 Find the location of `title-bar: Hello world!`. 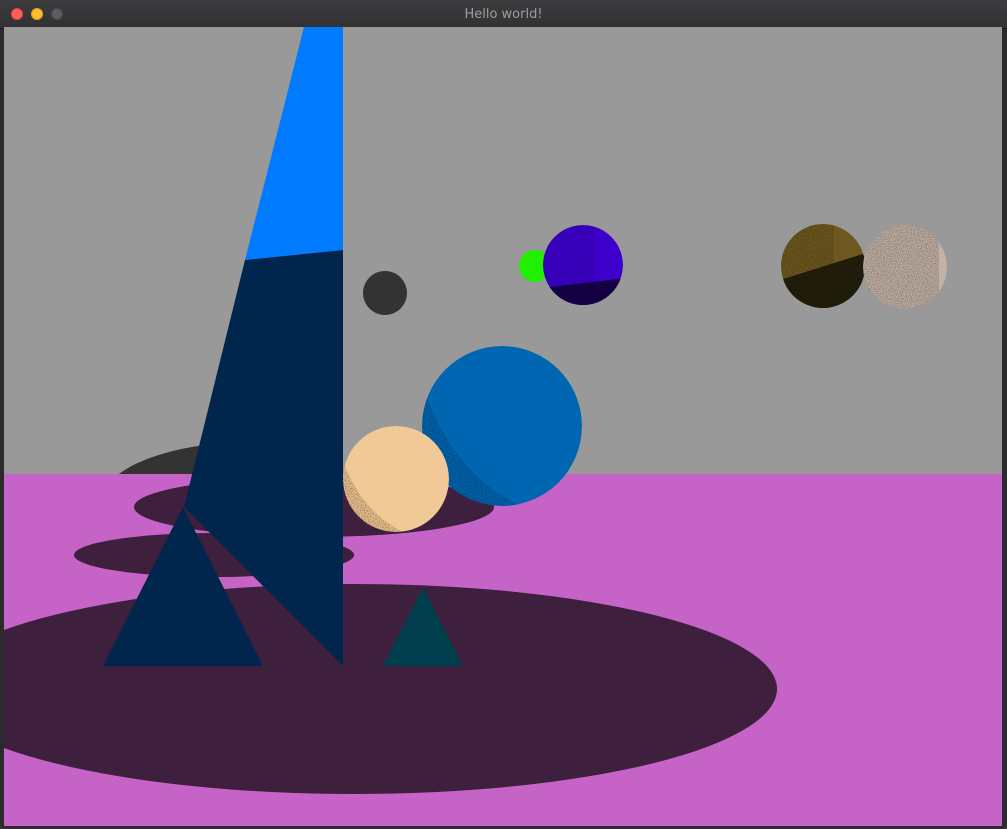

title-bar: Hello world! is located at coordinates (503, 14).